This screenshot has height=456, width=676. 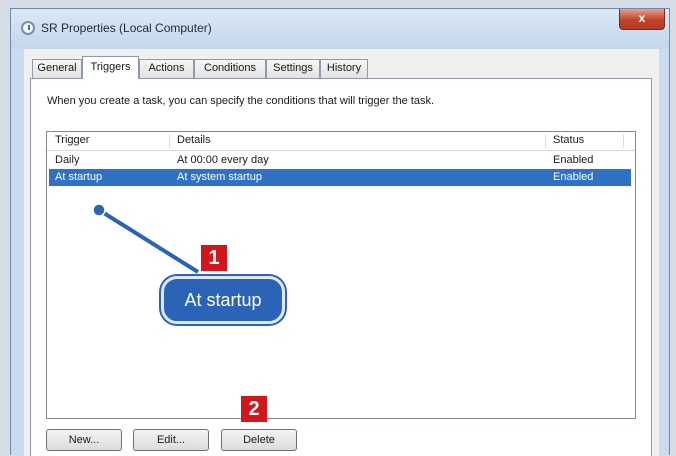 I want to click on at-startup-callout: At startup, so click(x=223, y=300).